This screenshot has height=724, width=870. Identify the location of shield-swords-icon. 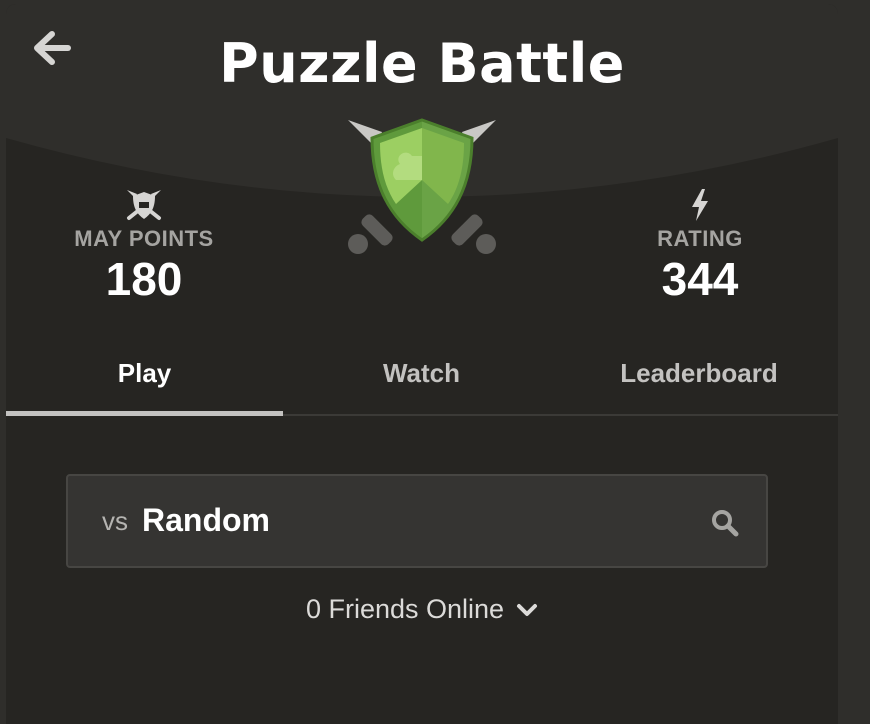
(144, 205).